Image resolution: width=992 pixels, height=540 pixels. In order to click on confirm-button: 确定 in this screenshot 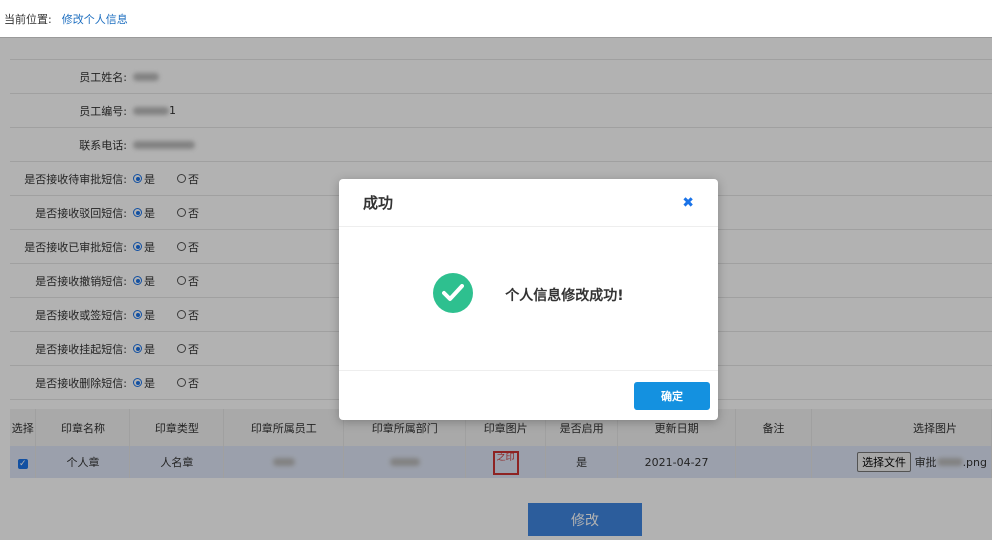, I will do `click(672, 396)`.